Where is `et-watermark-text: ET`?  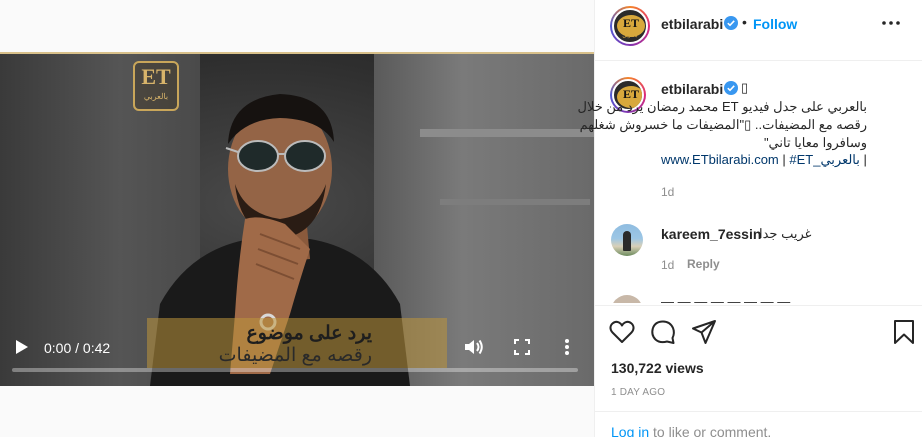 et-watermark-text: ET is located at coordinates (156, 76).